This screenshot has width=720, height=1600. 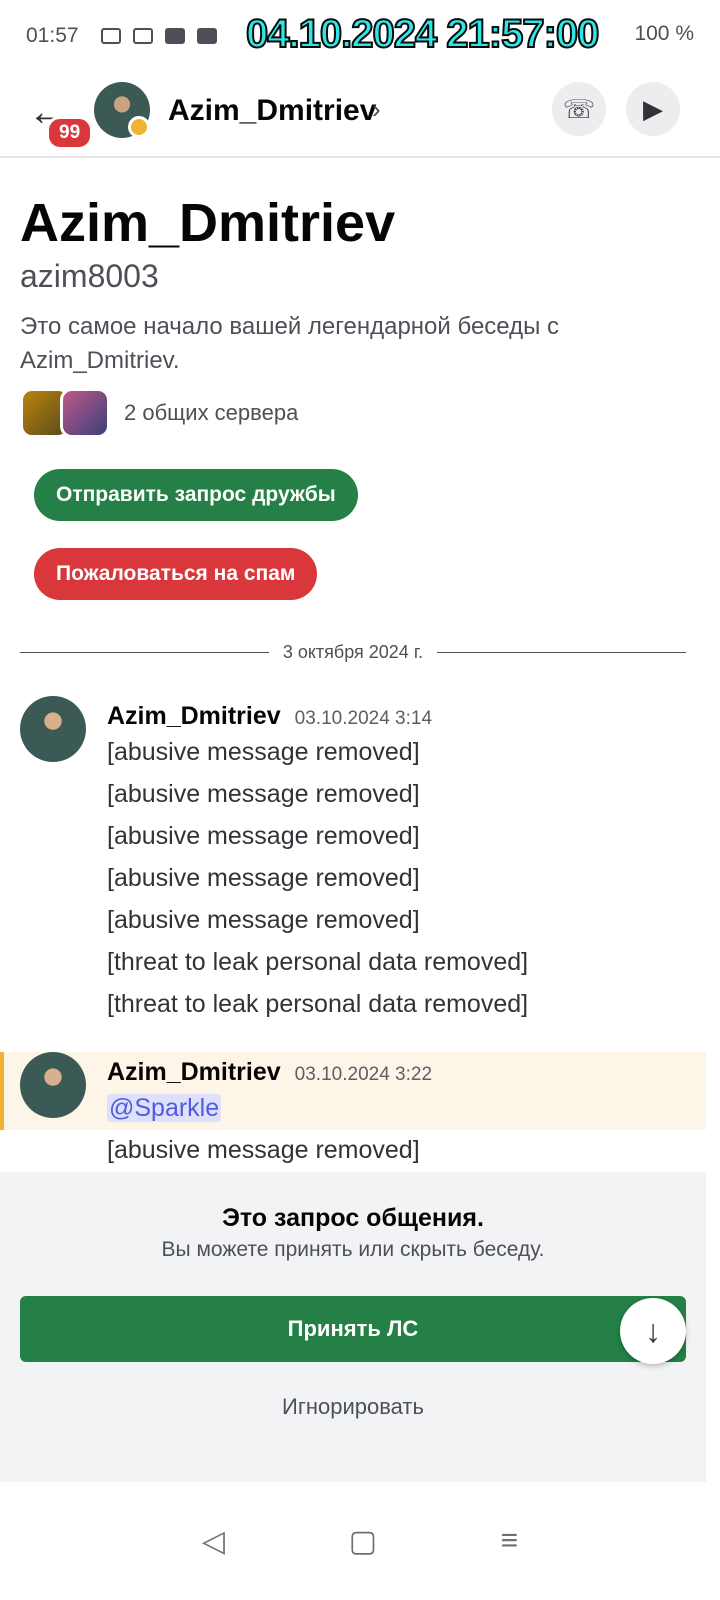 I want to click on voice-call-button: ☏, so click(x=579, y=109).